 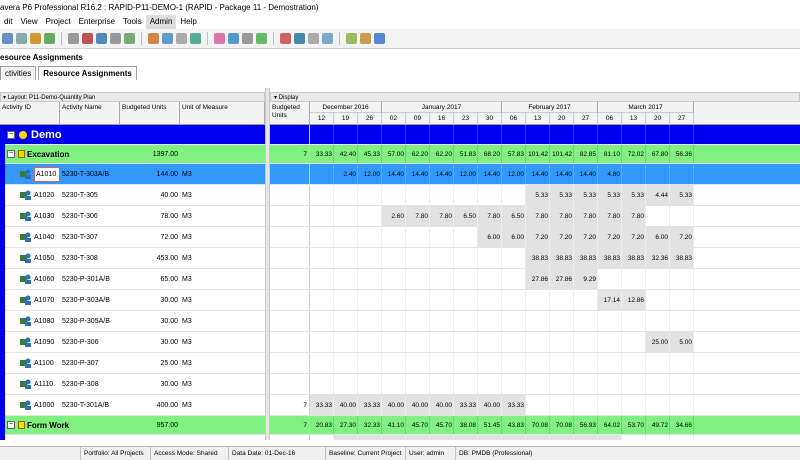 What do you see at coordinates (47, 195) in the screenshot?
I see `activity-id: A1020` at bounding box center [47, 195].